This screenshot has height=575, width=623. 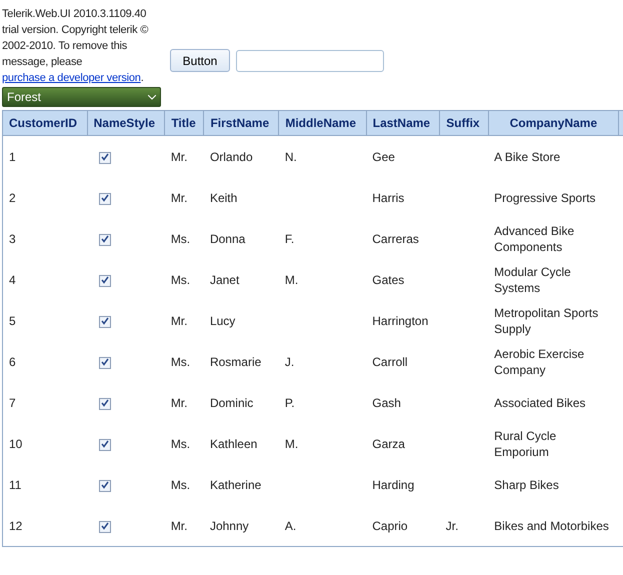 What do you see at coordinates (15, 485) in the screenshot?
I see `table-cell: 11` at bounding box center [15, 485].